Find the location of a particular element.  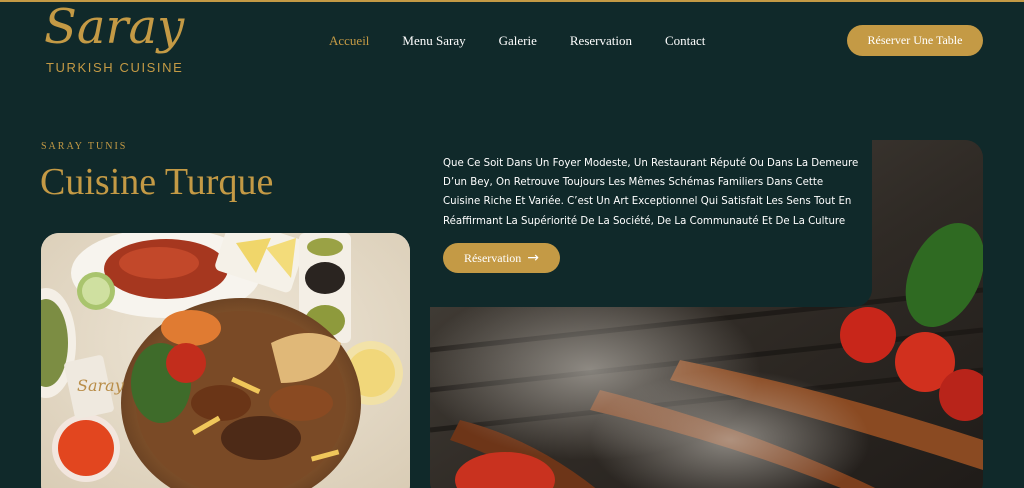

reserve-table-button: Réserver Une Table is located at coordinates (915, 40).